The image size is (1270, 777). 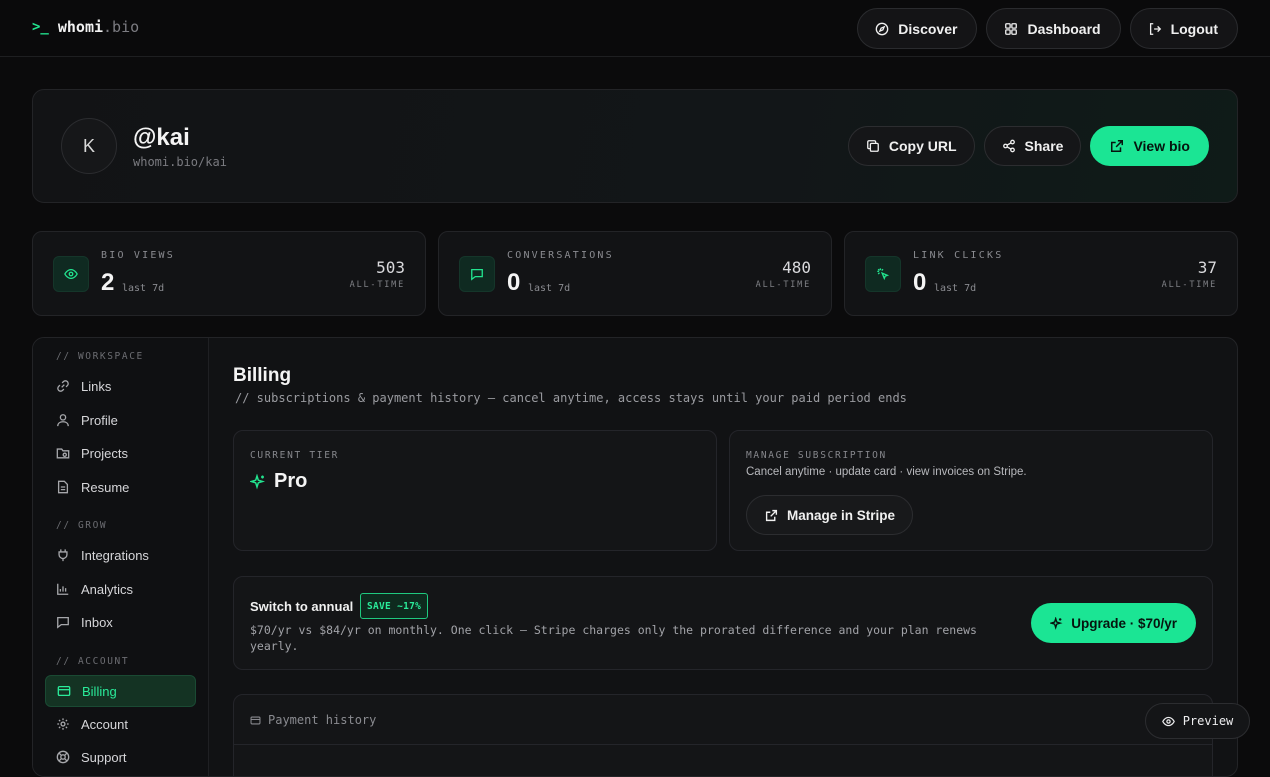 What do you see at coordinates (1194, 28) in the screenshot?
I see `logout-label: Logout` at bounding box center [1194, 28].